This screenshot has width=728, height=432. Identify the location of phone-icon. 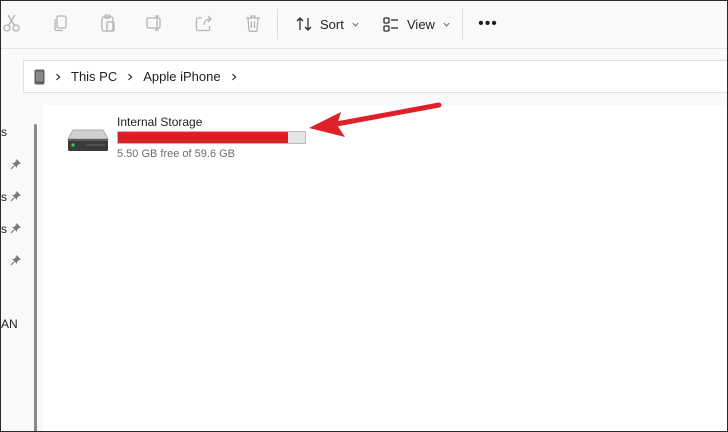
(39, 76).